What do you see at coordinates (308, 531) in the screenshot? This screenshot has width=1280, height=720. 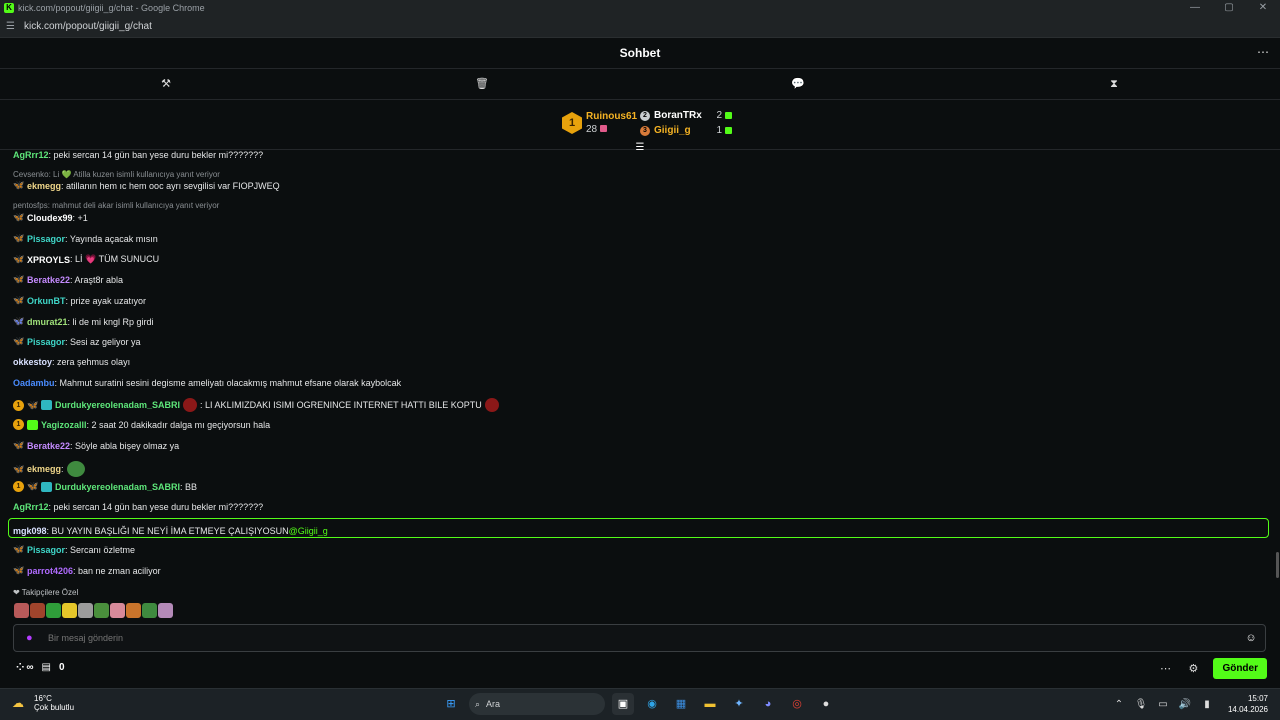 I see `chat-mention: @Giigii_g` at bounding box center [308, 531].